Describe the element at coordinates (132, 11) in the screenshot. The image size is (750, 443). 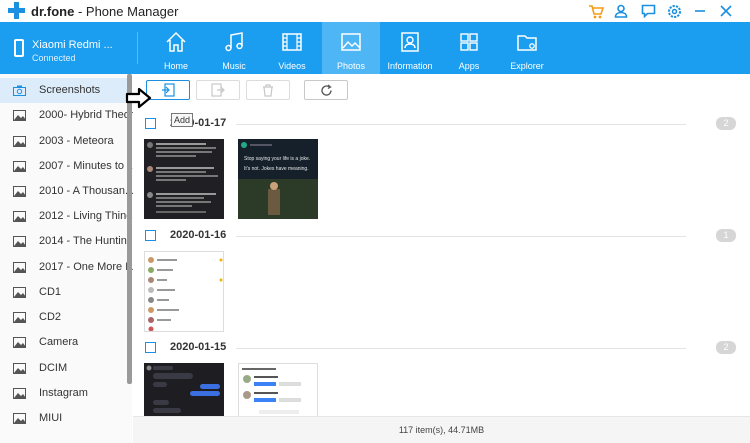
I see `app-module-title: Phone Manager` at that location.